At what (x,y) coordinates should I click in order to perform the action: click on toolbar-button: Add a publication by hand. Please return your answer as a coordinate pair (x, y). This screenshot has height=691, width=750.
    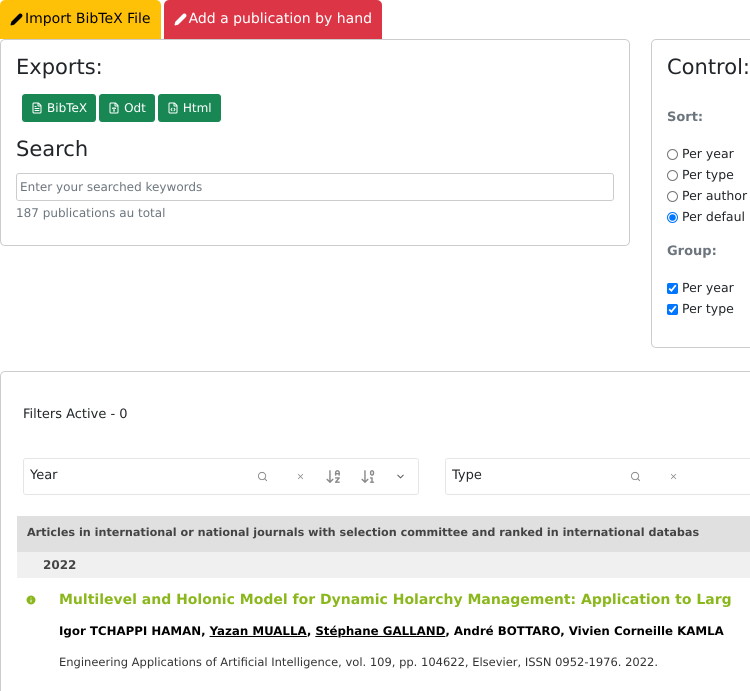
    Looking at the image, I should click on (273, 19).